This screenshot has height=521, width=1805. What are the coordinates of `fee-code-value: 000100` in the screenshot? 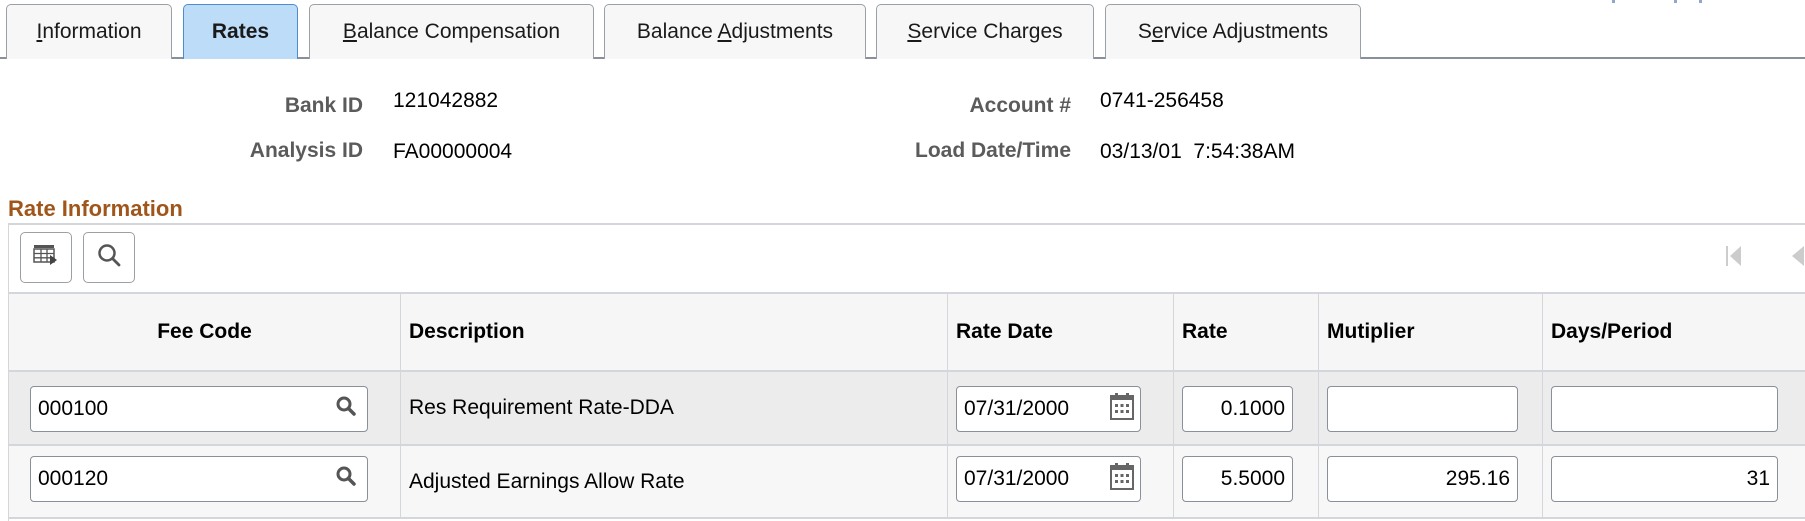 It's located at (73, 408).